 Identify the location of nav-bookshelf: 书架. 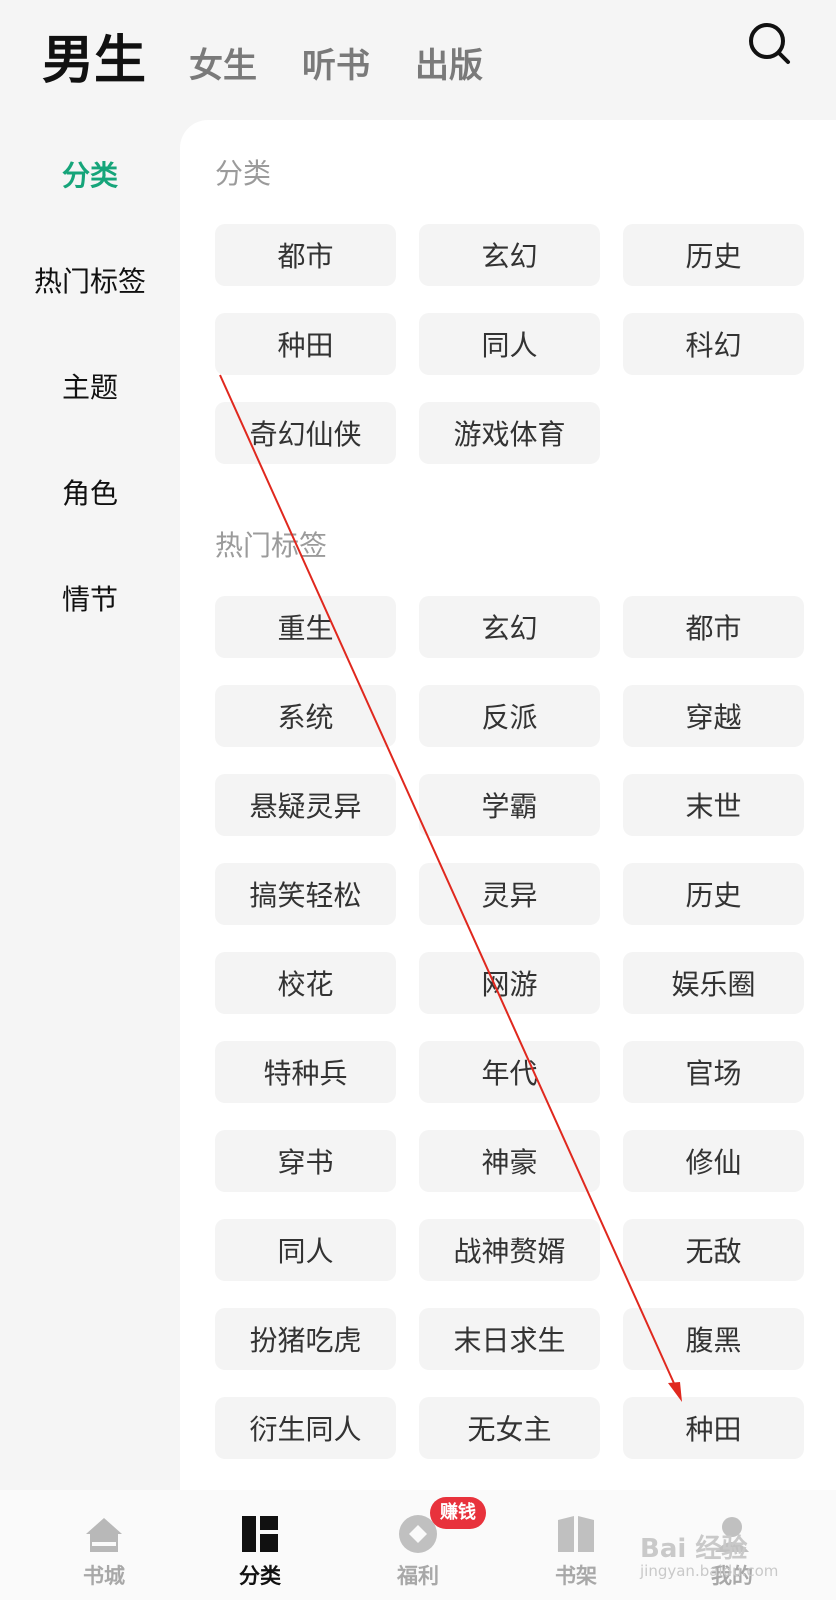
(576, 1545).